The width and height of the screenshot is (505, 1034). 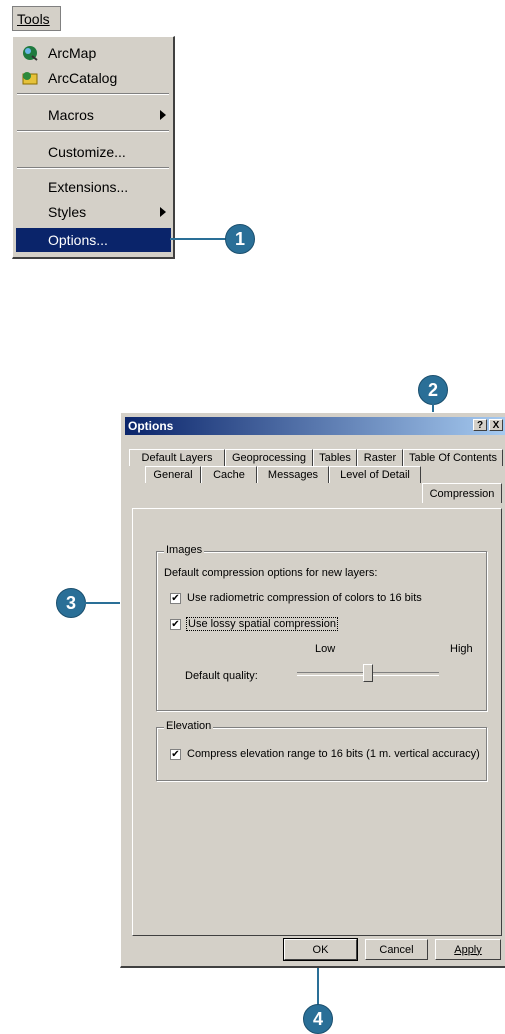 I want to click on ok-button: OK, so click(x=320, y=949).